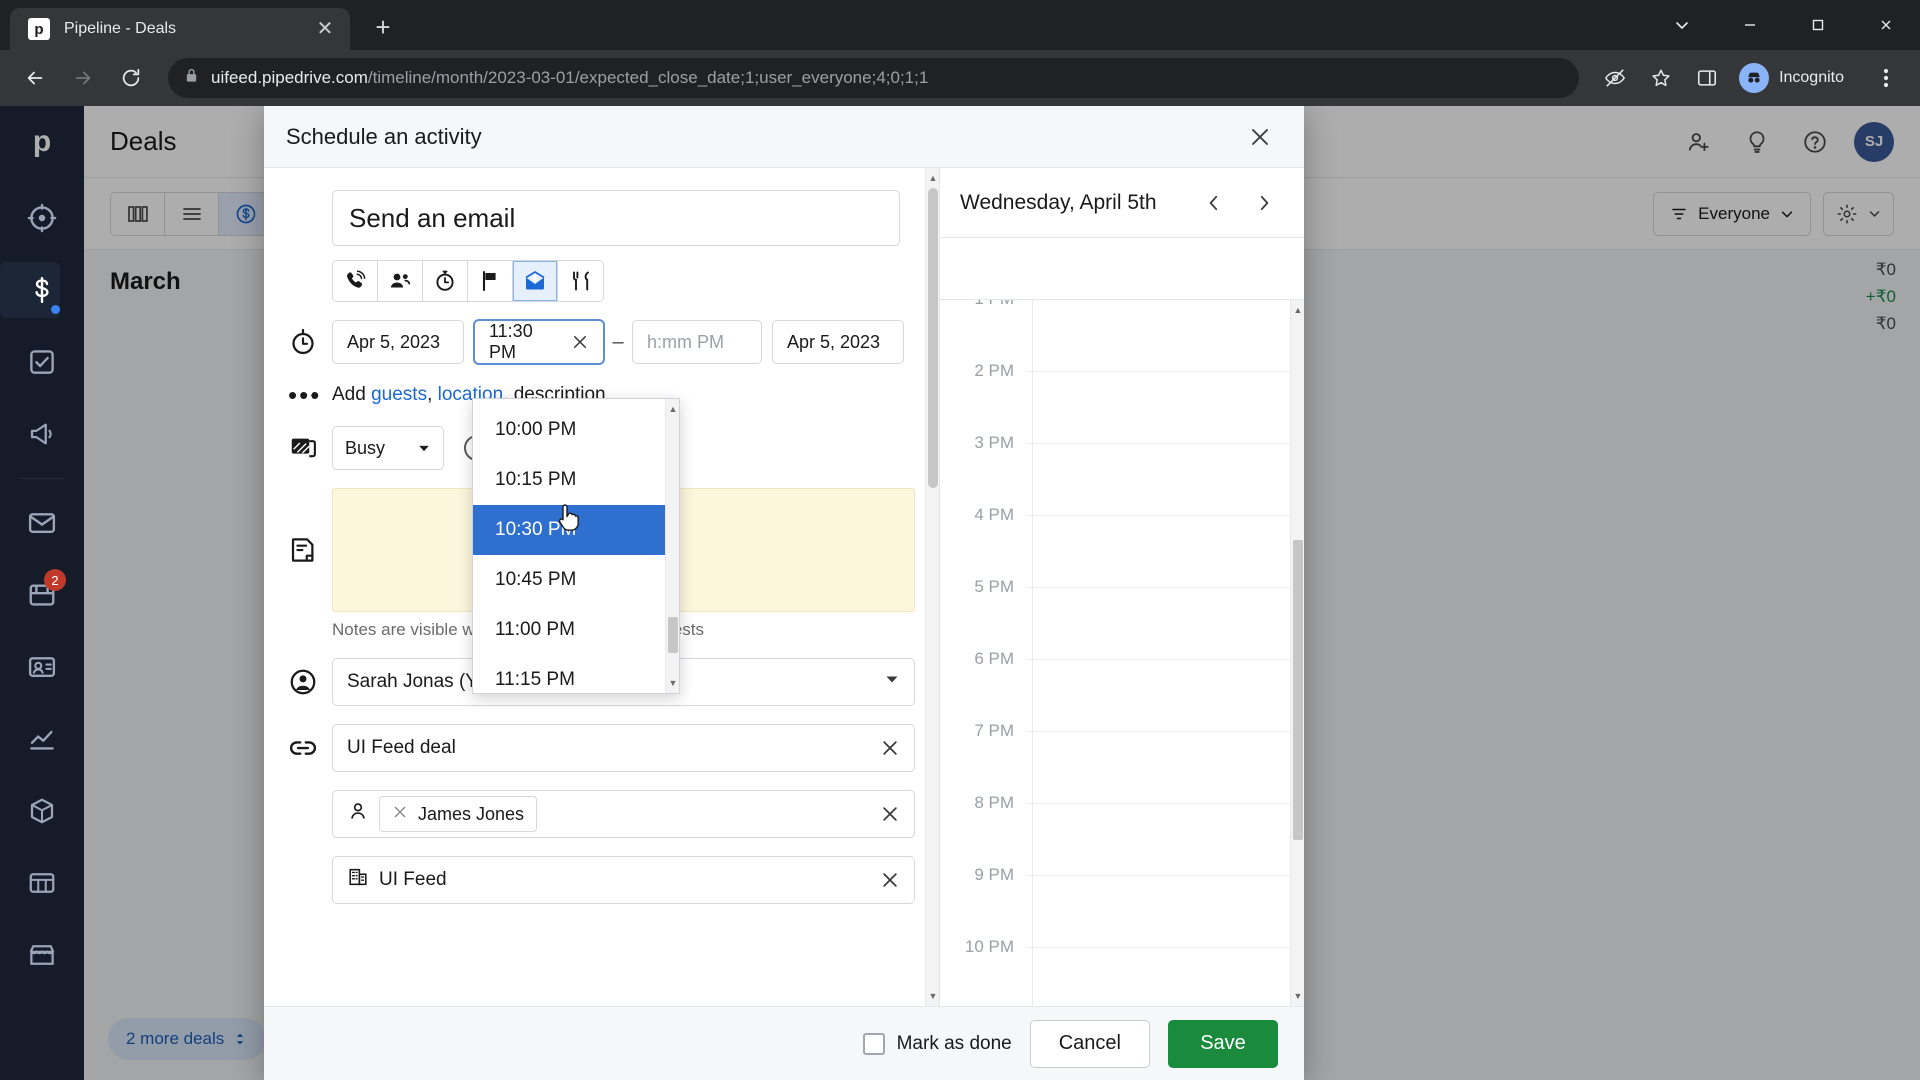 This screenshot has height=1080, width=1920. Describe the element at coordinates (1122, 269) in the screenshot. I see `calendar-allday-row` at that location.